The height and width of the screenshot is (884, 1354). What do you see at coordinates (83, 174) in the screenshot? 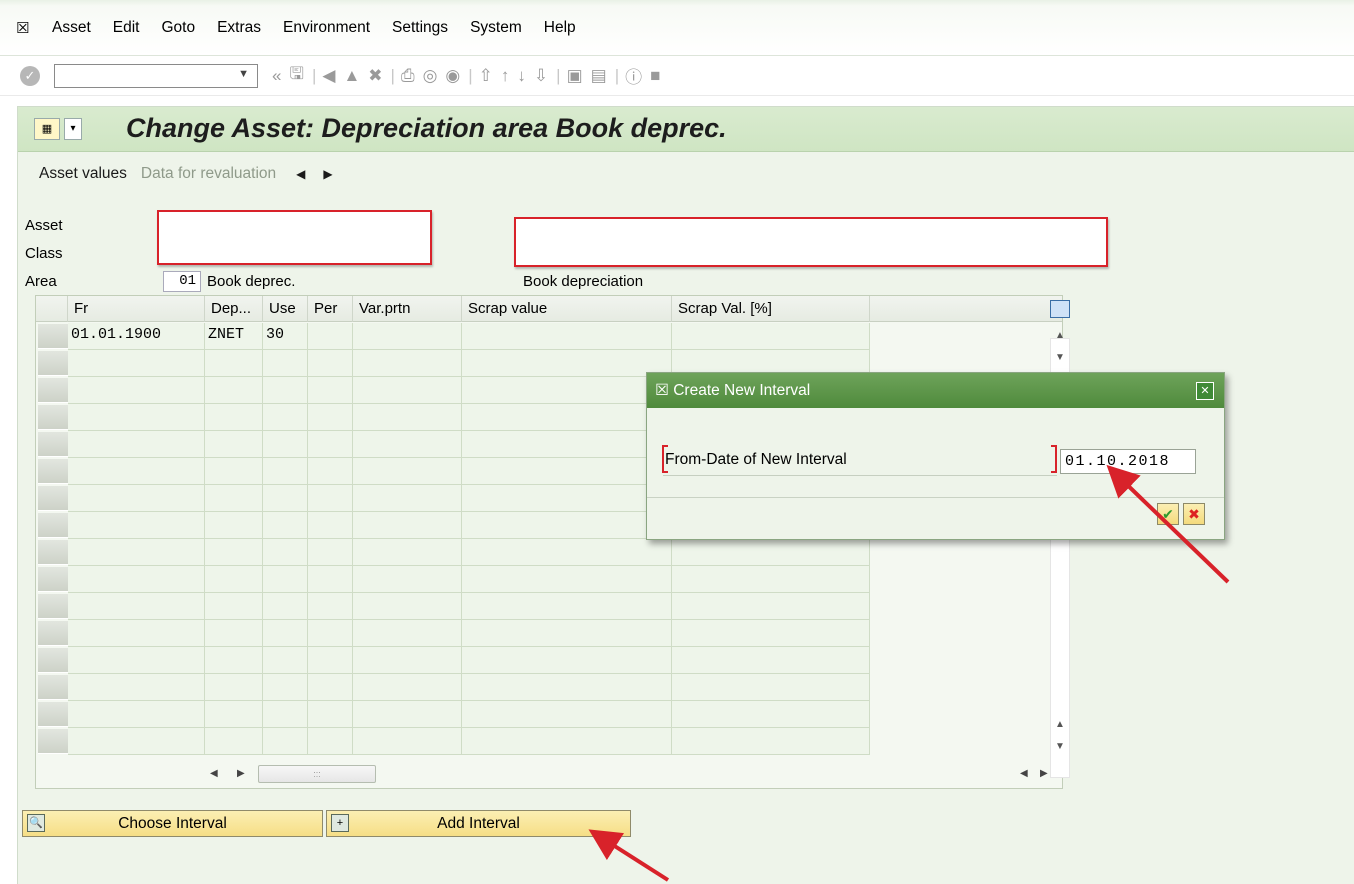
I see `asset-values-button: Asset values` at bounding box center [83, 174].